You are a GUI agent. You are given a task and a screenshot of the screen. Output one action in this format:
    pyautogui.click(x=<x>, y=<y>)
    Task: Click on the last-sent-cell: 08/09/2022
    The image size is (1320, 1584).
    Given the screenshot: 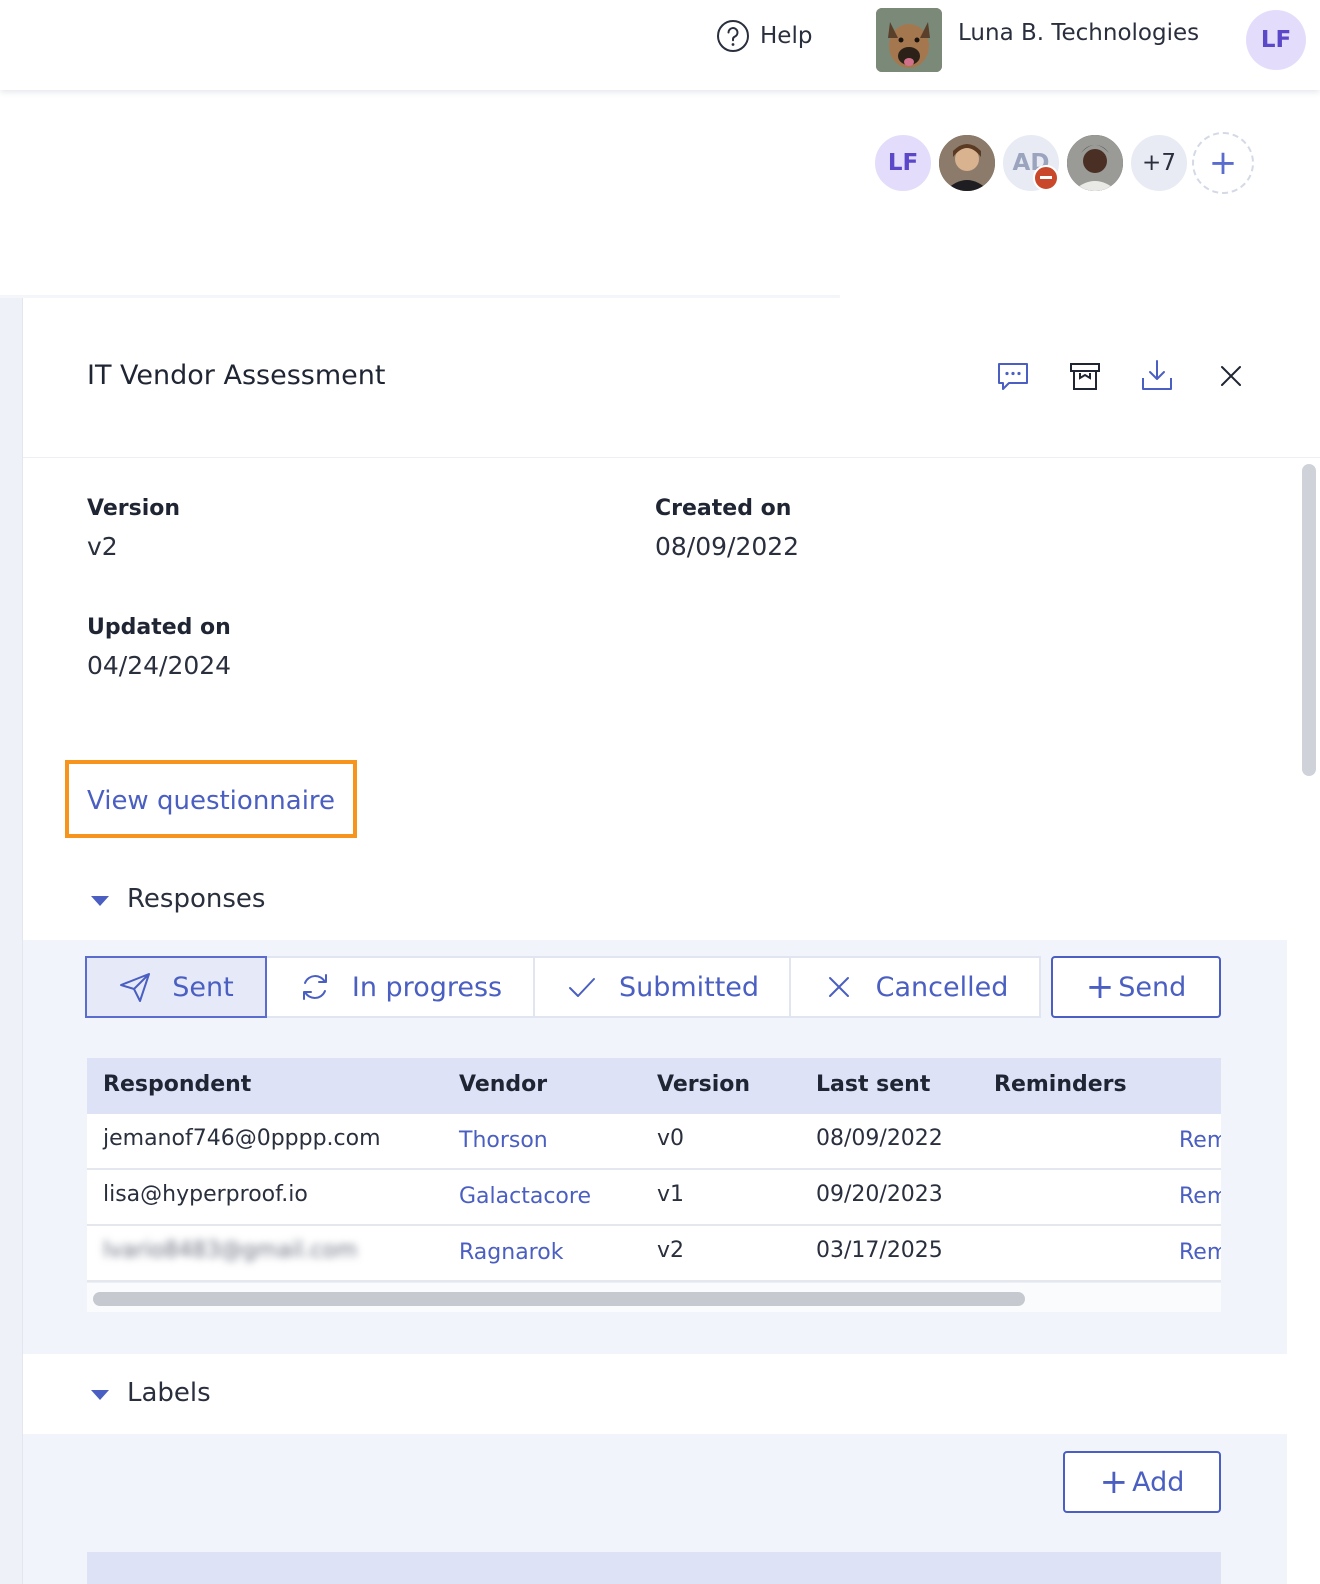 What is the action you would take?
    pyautogui.click(x=879, y=1138)
    